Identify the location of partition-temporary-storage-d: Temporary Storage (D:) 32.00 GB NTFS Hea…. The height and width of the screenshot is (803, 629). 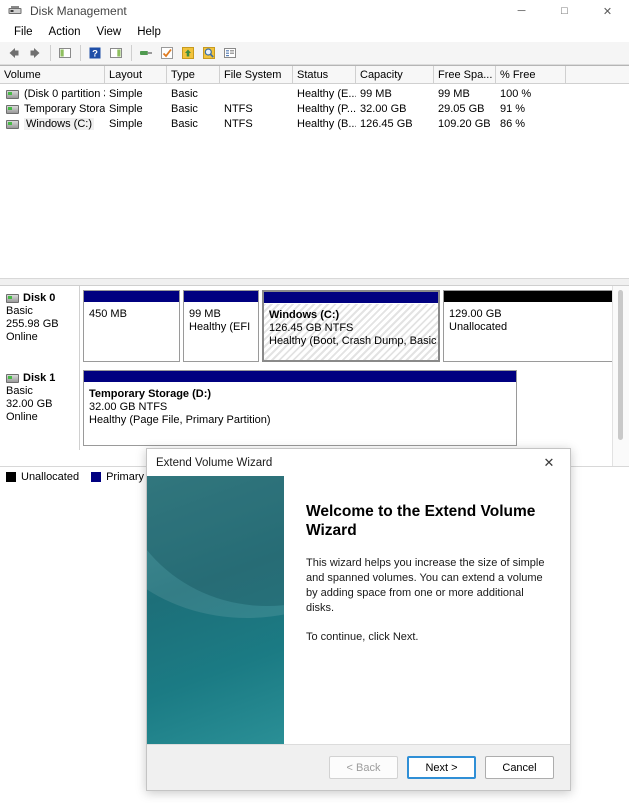
(300, 408).